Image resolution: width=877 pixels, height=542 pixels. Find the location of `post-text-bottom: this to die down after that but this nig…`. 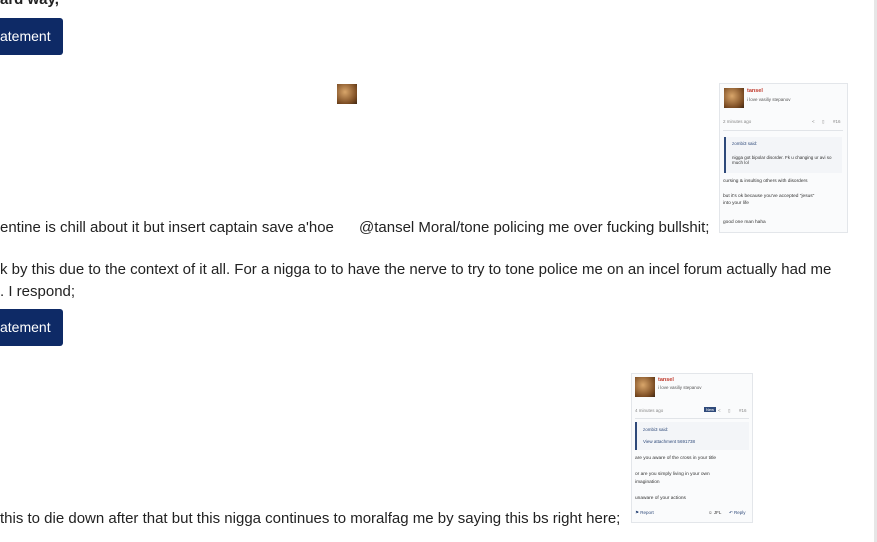

post-text-bottom: this to die down after that but this nig… is located at coordinates (310, 518).